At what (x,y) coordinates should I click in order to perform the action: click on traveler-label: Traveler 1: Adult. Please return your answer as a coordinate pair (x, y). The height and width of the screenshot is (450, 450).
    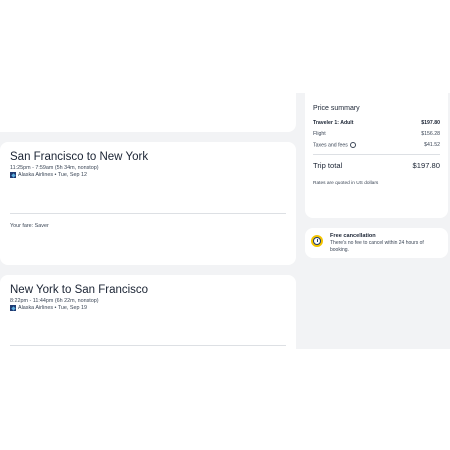
    Looking at the image, I should click on (333, 123).